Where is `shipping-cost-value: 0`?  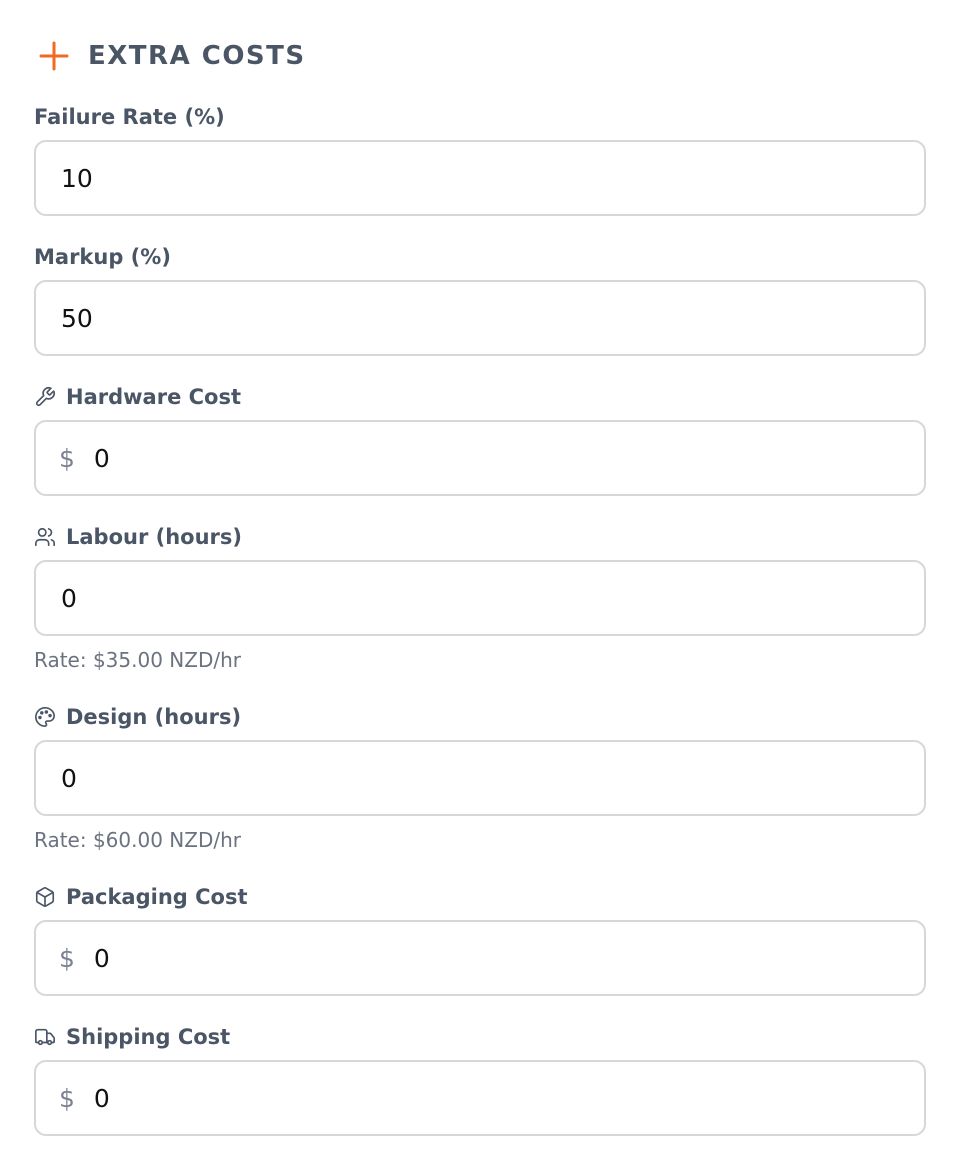
shipping-cost-value: 0 is located at coordinates (101, 1098).